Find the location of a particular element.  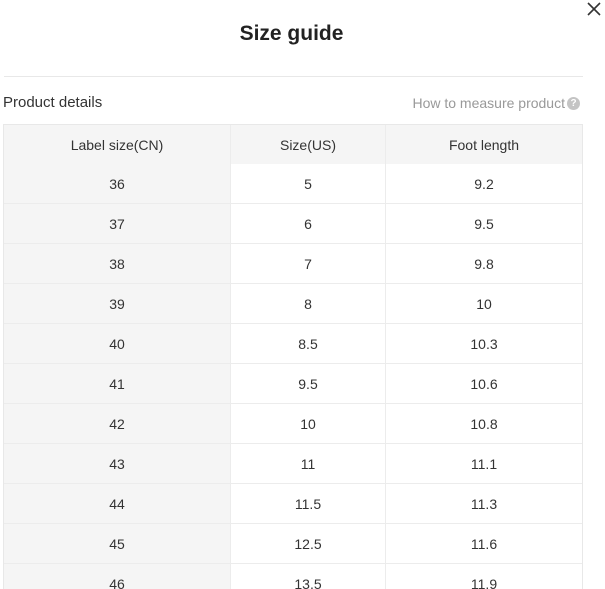

column-header: Label size(CN) is located at coordinates (117, 144).